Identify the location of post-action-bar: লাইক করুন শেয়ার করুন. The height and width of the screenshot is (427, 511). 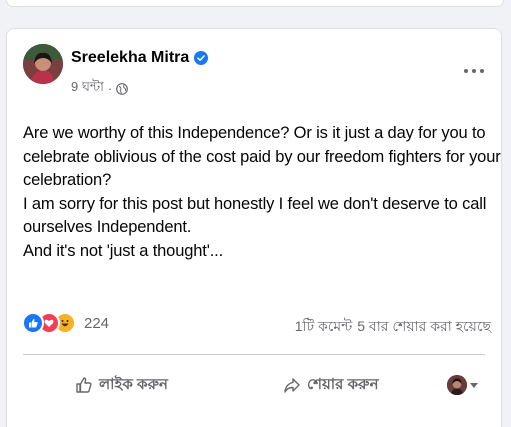
(254, 385).